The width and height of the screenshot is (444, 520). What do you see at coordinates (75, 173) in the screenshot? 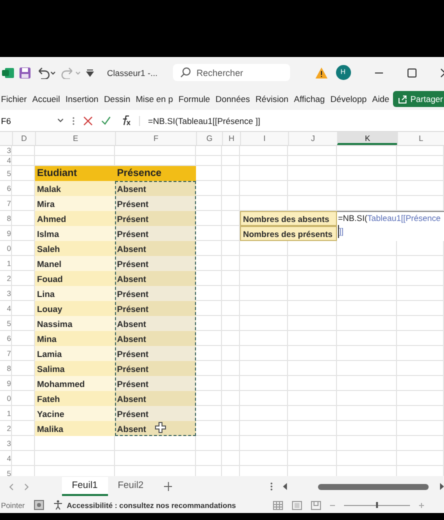
I see `table-header-cell: Etudiant` at bounding box center [75, 173].